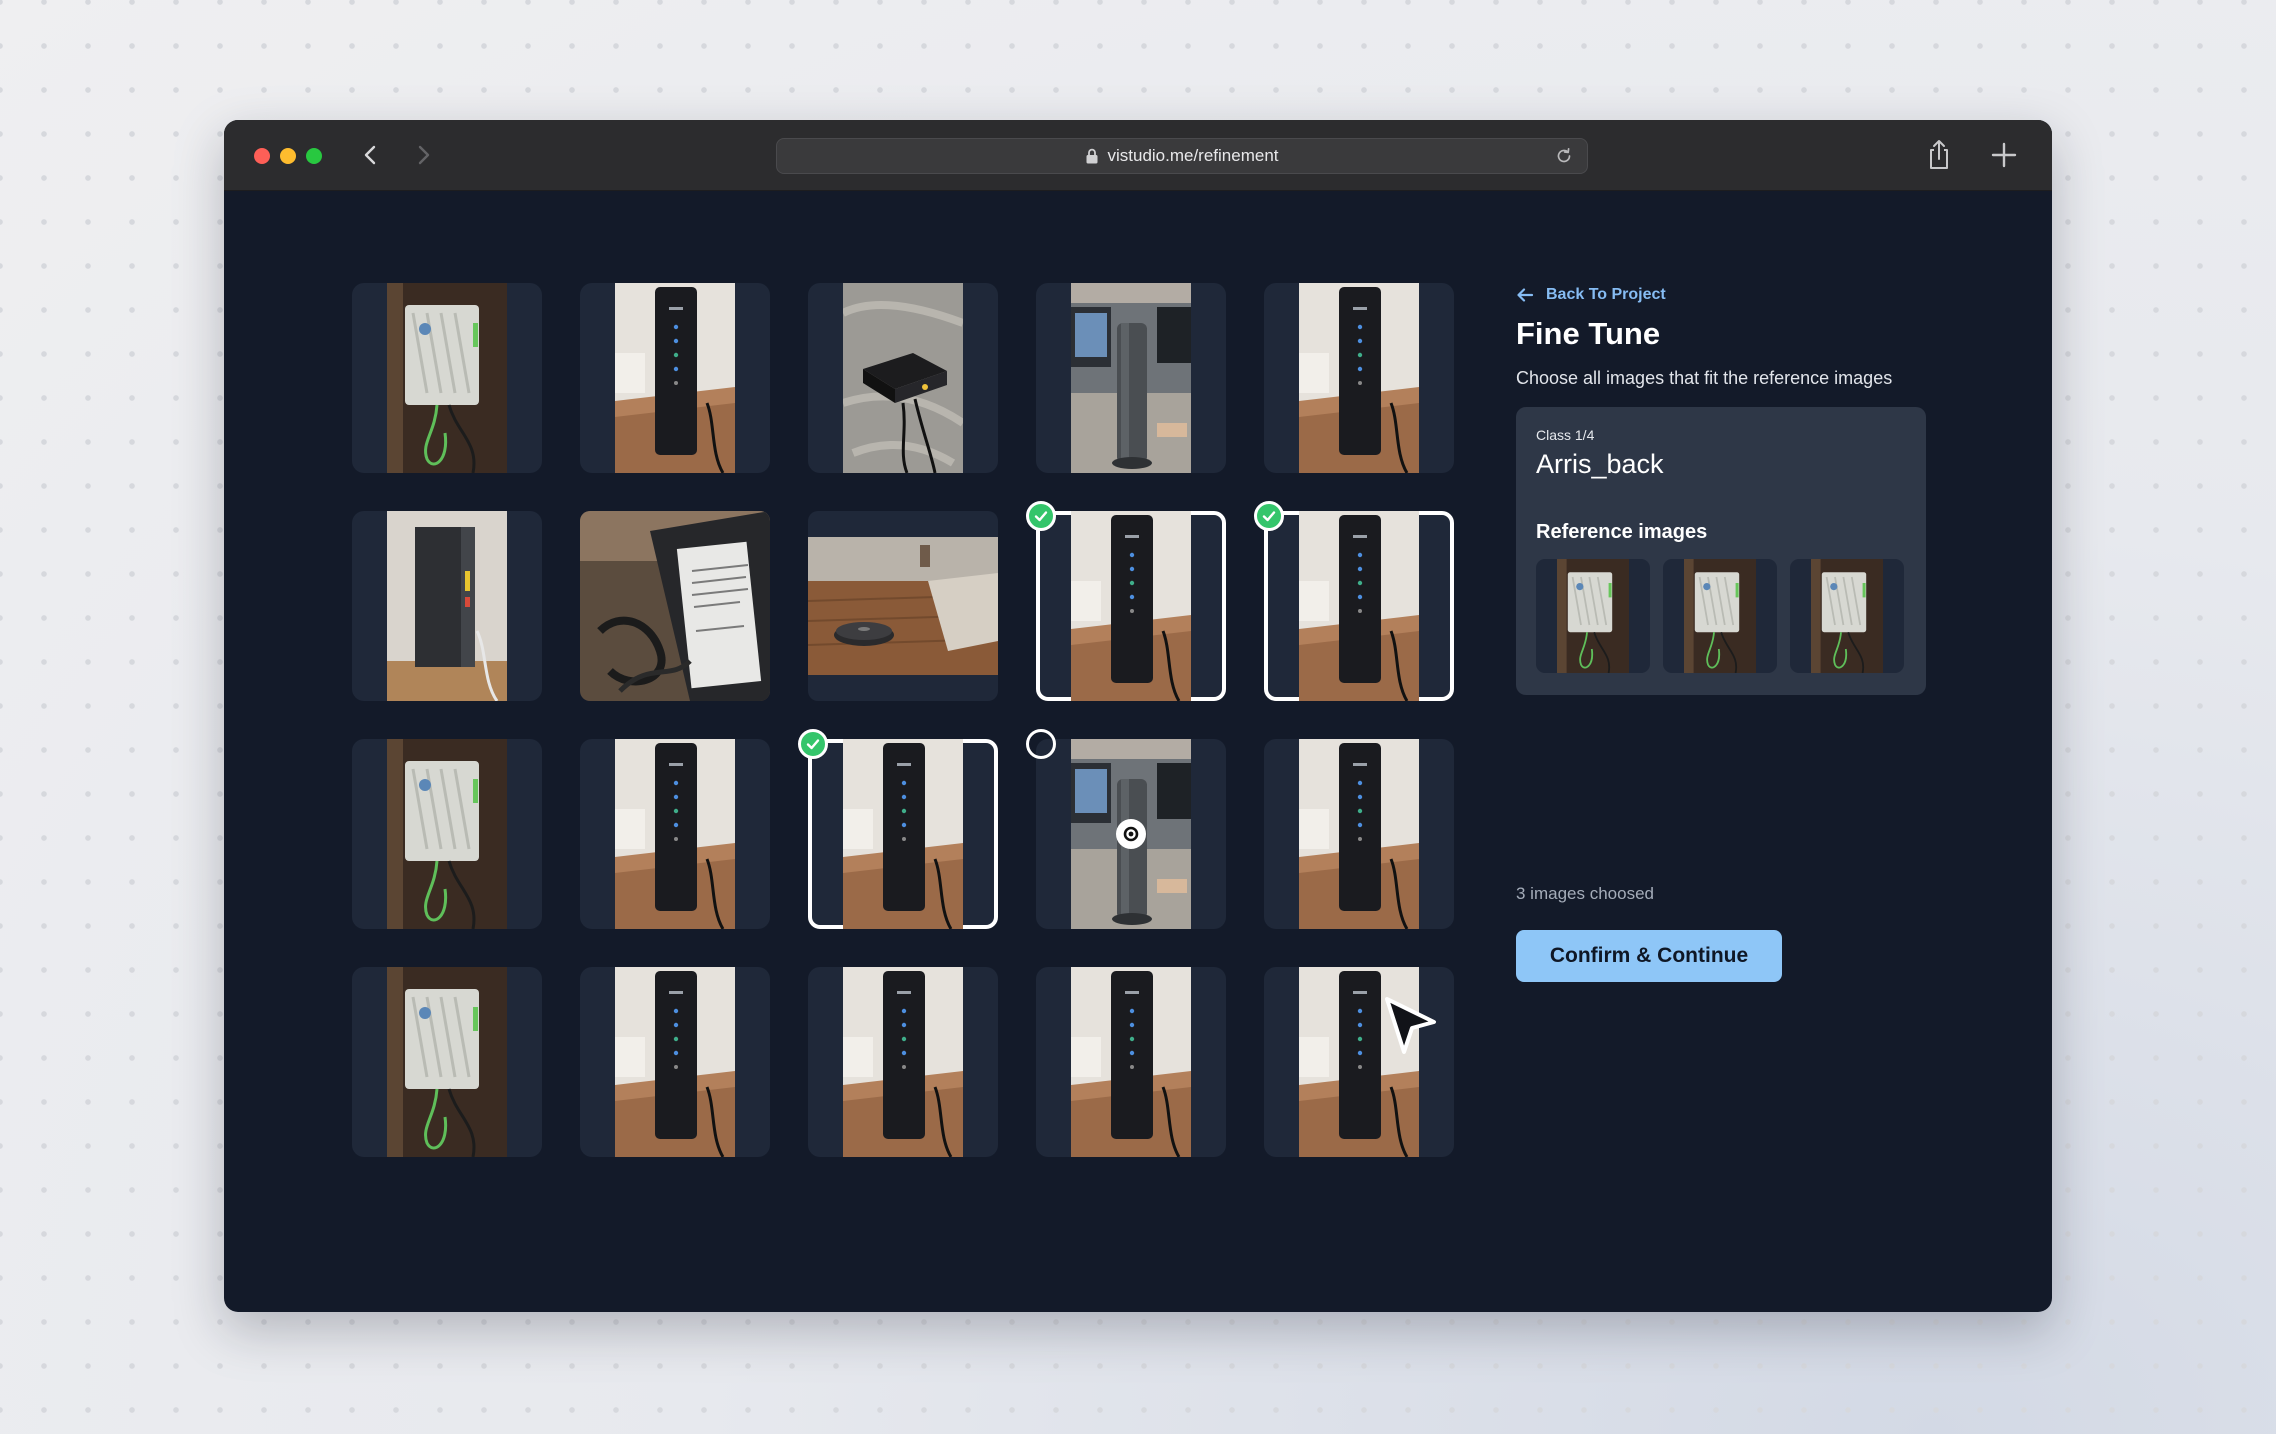  Describe the element at coordinates (2004, 155) in the screenshot. I see `plus-icon` at that location.